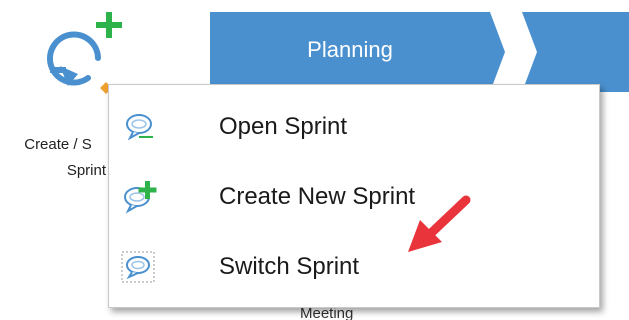  What do you see at coordinates (139, 127) in the screenshot?
I see `chat-bubble-icon` at bounding box center [139, 127].